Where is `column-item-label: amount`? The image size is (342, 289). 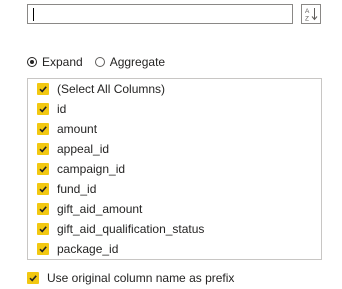
column-item-label: amount is located at coordinates (77, 129).